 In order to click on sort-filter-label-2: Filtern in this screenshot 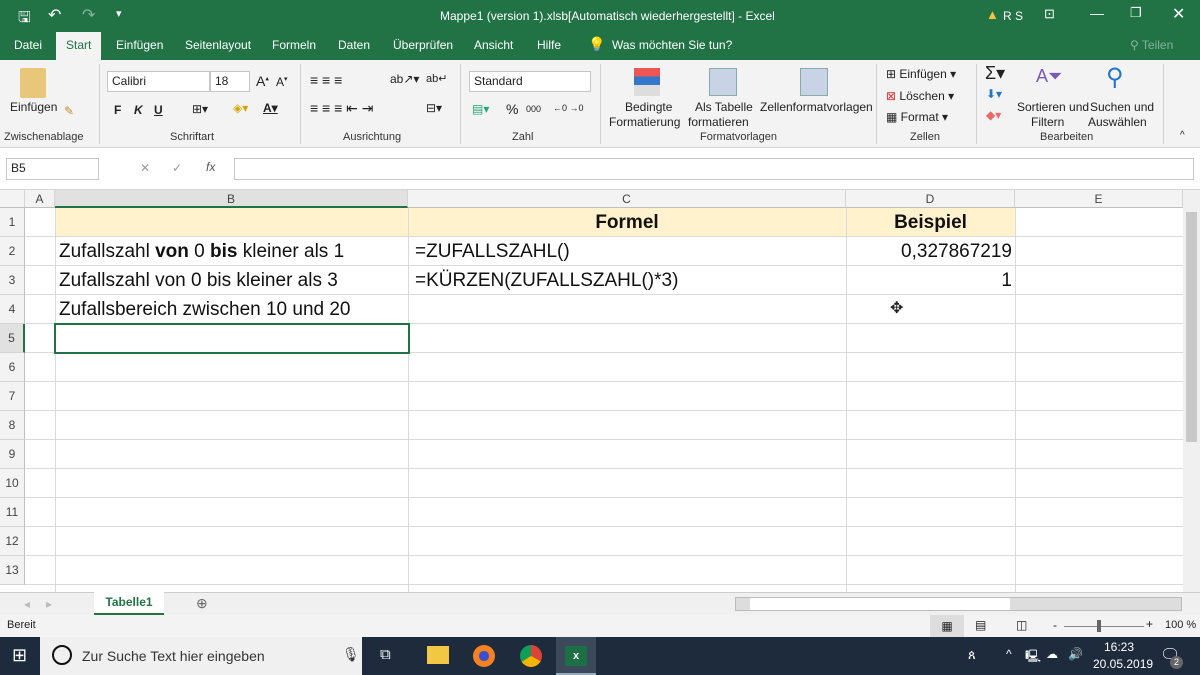, I will do `click(1047, 122)`.